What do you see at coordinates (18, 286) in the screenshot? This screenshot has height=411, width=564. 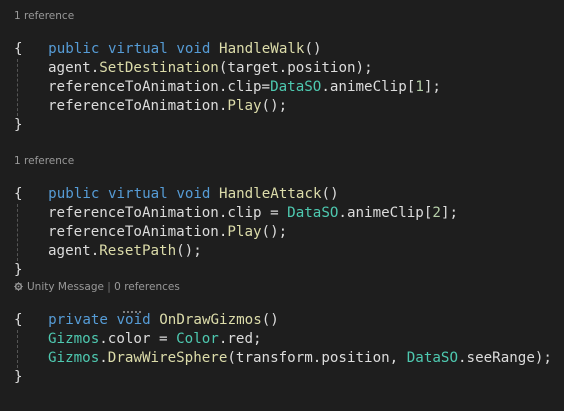 I see `unity-cog-icon` at bounding box center [18, 286].